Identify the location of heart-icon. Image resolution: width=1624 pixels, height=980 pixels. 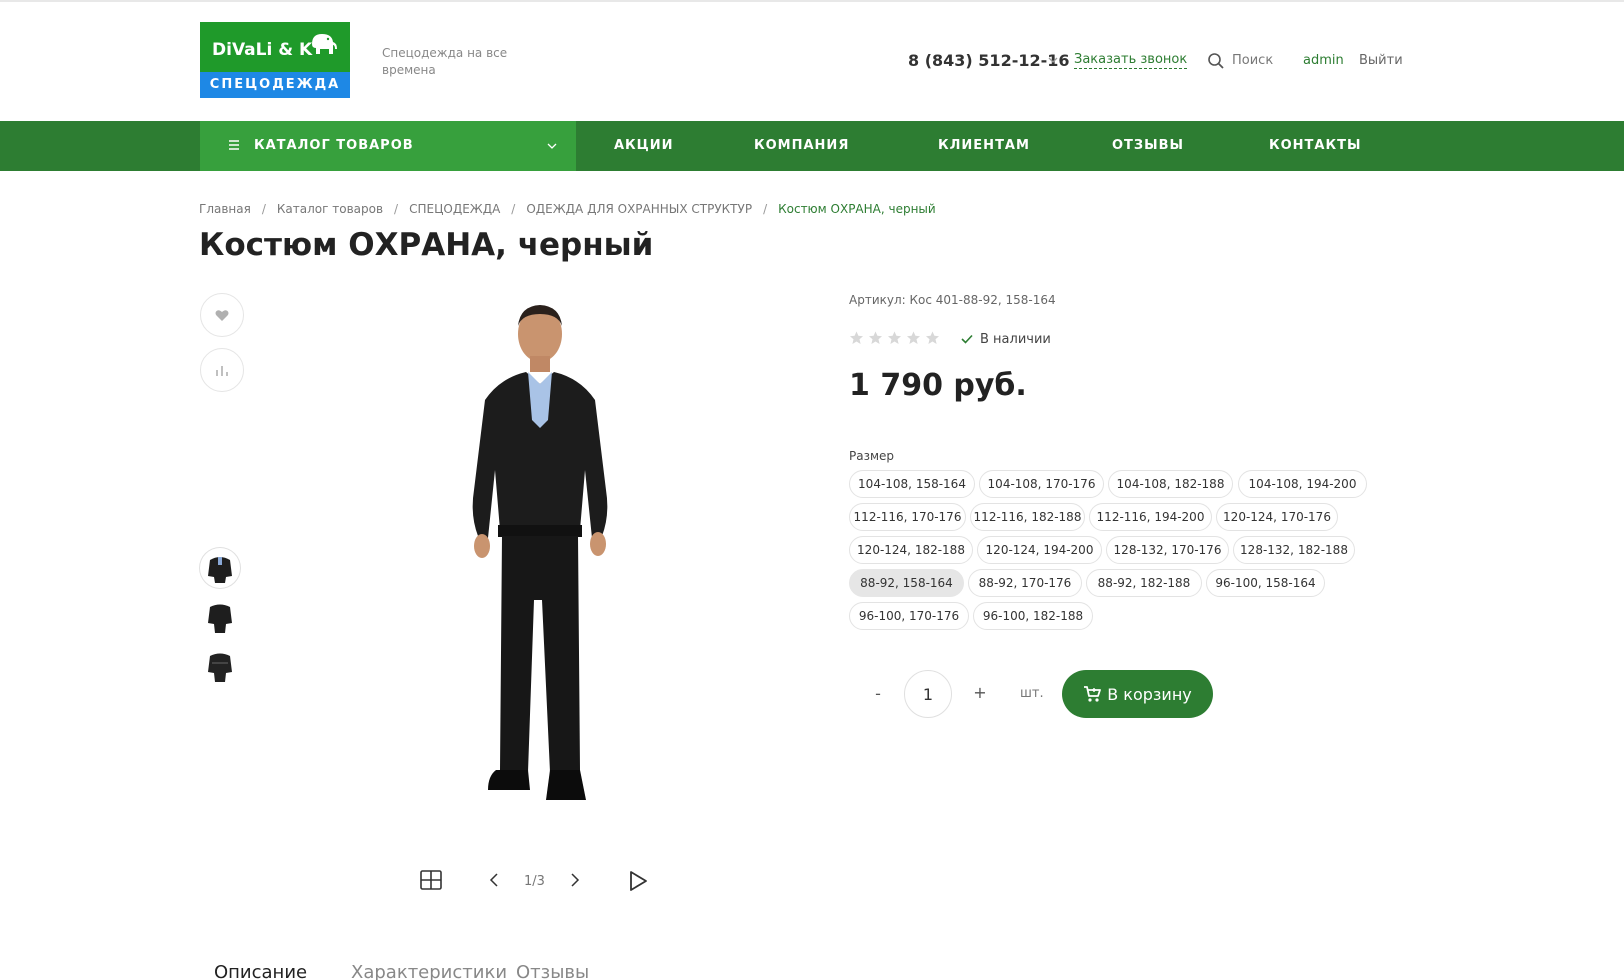
(222, 315).